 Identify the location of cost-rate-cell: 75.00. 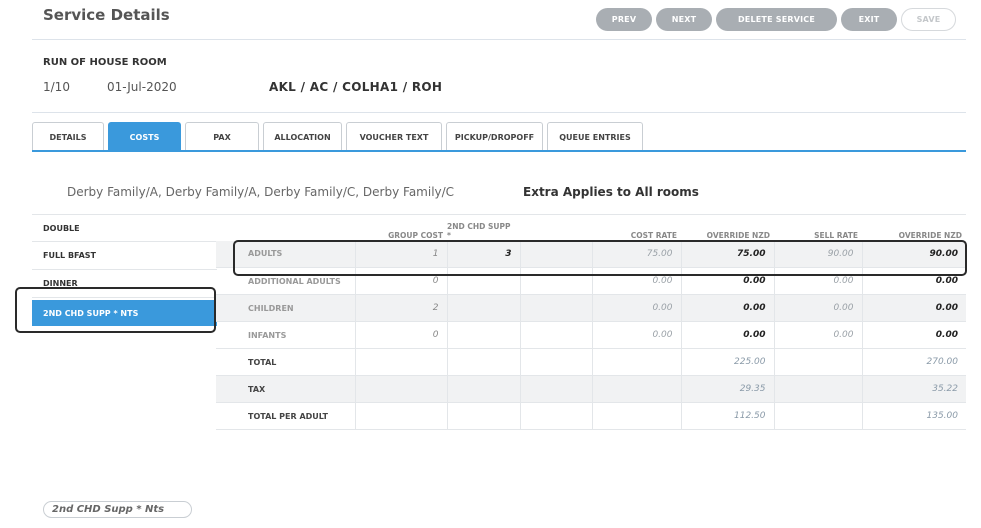
(637, 254).